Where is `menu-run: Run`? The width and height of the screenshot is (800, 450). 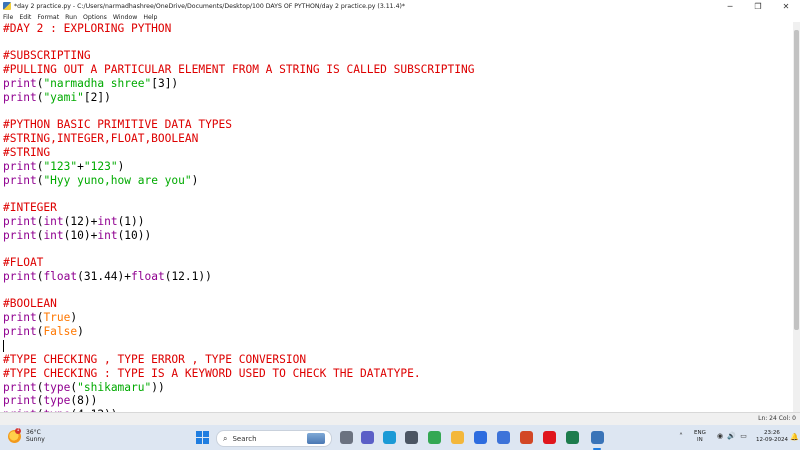 menu-run: Run is located at coordinates (71, 17).